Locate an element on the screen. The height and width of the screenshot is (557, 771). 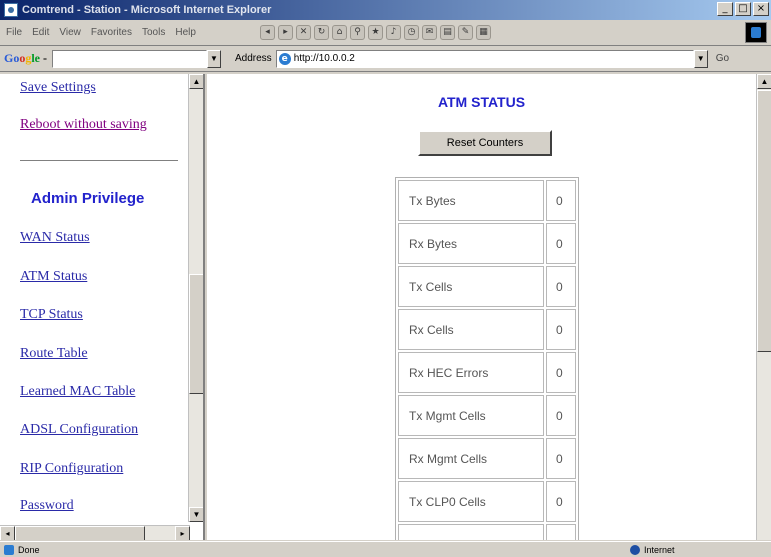
nav-reboot-without-saving: Reboot without saving is located at coordinates (83, 125).